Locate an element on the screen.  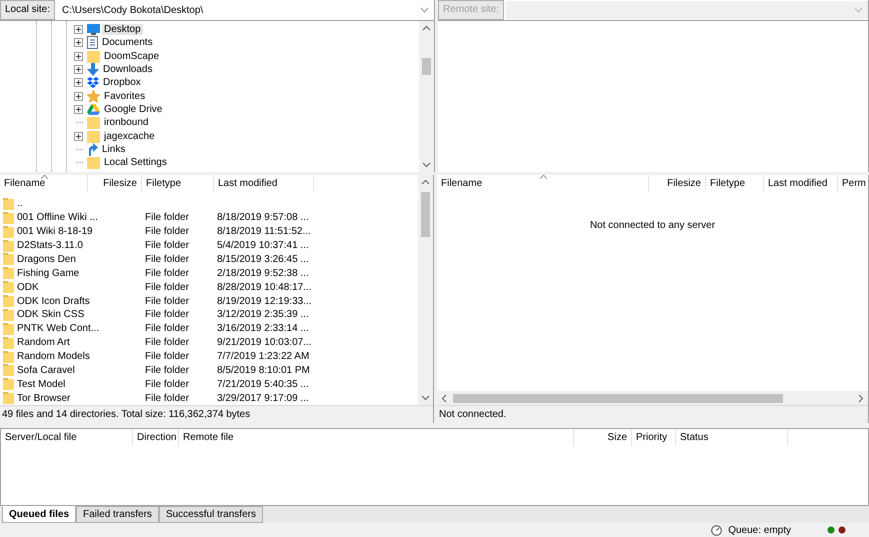
column-header: Server/Local file is located at coordinates (67, 437).